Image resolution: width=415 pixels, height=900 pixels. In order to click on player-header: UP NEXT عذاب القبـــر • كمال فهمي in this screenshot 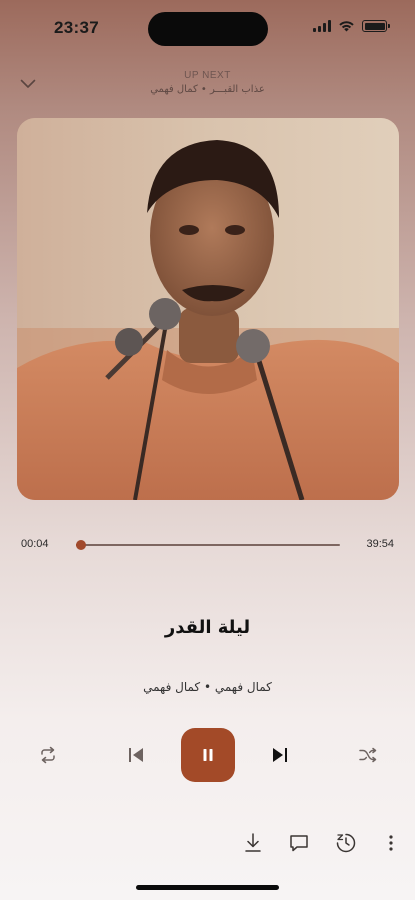, I will do `click(207, 82)`.